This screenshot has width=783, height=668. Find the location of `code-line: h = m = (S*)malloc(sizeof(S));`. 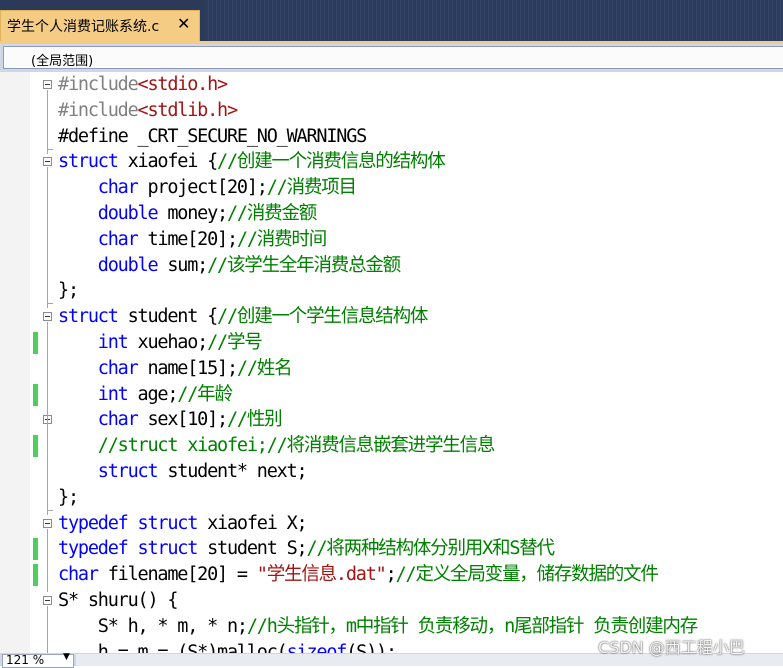

code-line: h = m = (S*)malloc(sizeof(S)); is located at coordinates (227, 646).